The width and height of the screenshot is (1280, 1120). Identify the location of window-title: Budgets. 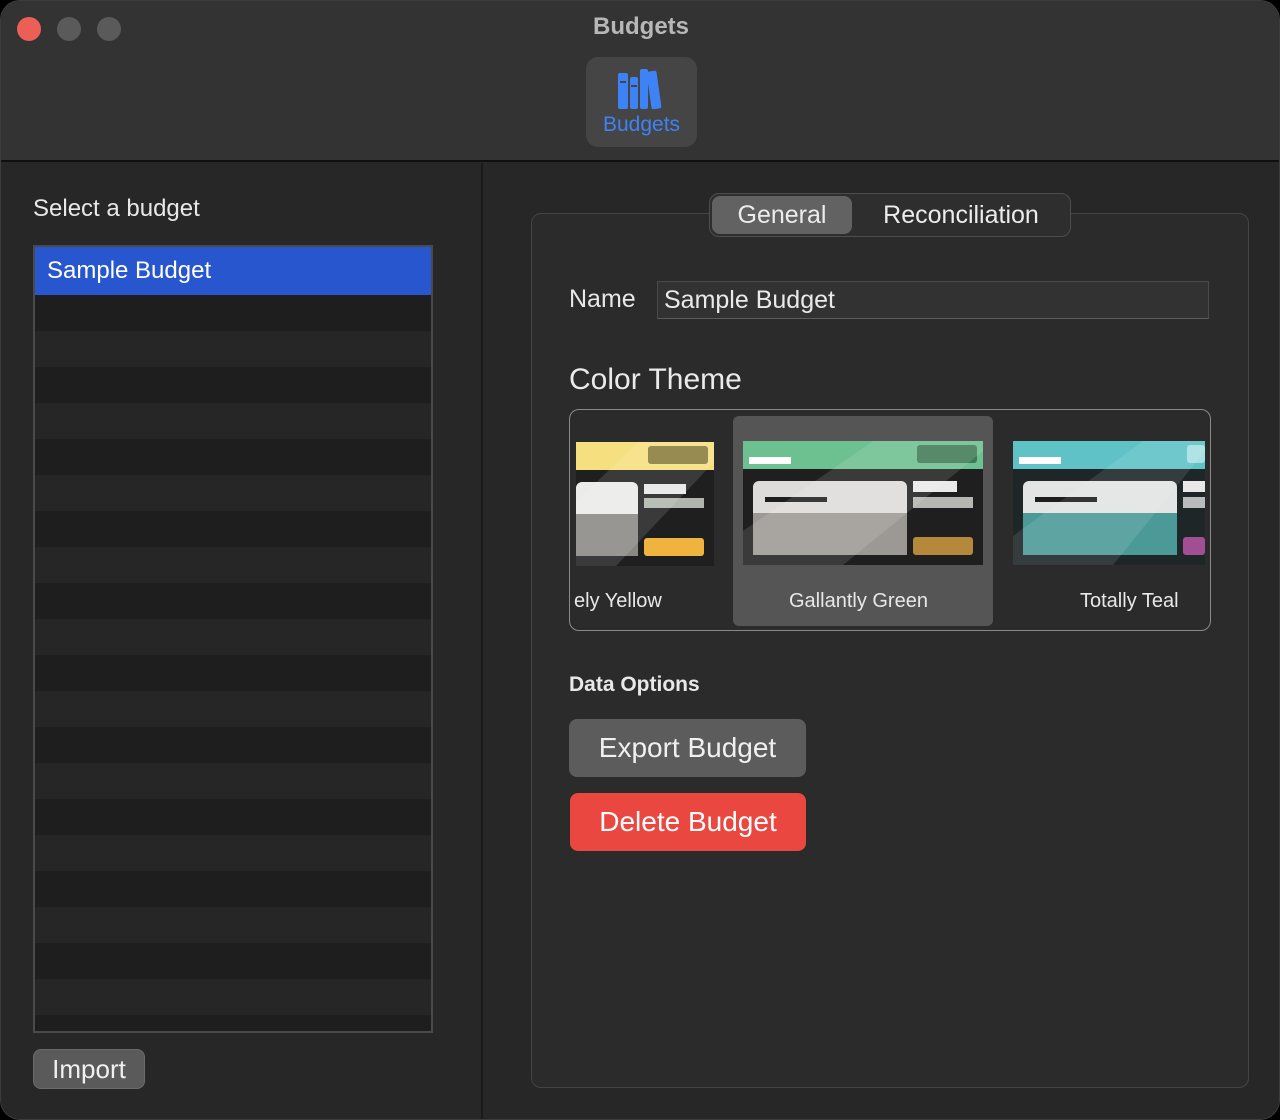
(641, 26).